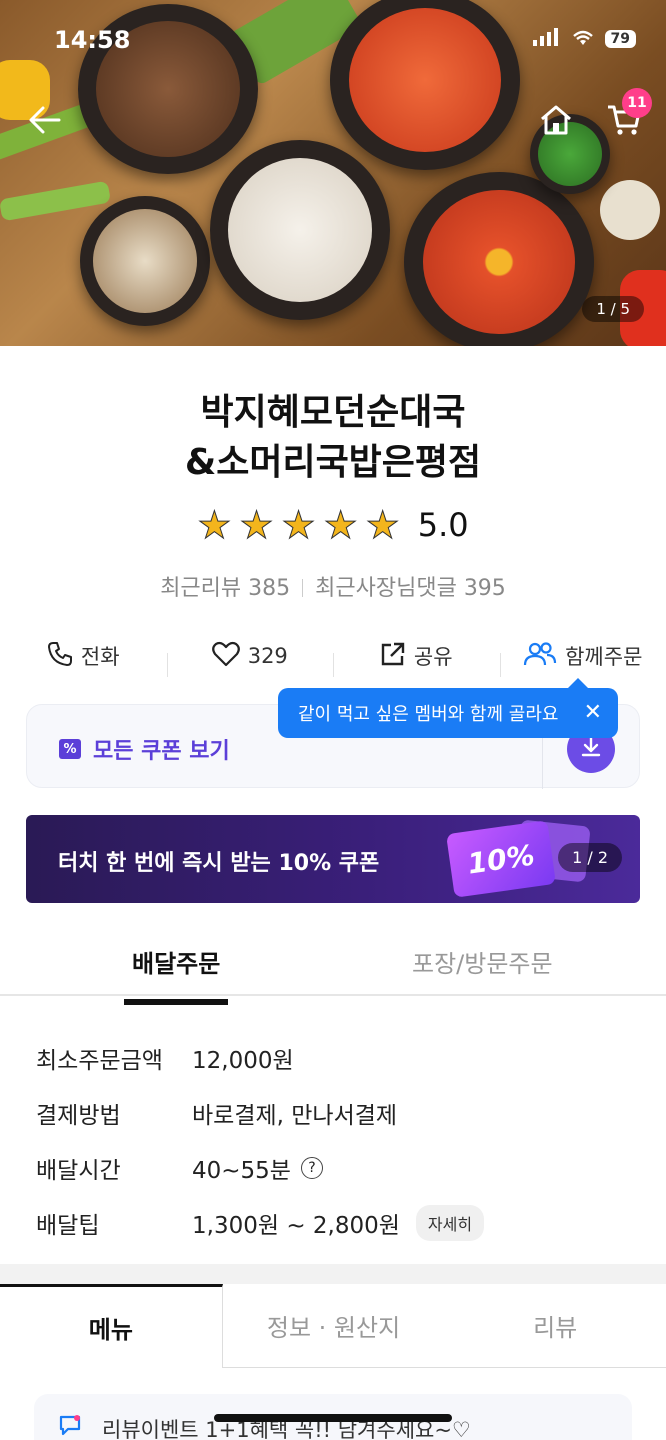 The width and height of the screenshot is (666, 1440). Describe the element at coordinates (311, 1167) in the screenshot. I see `help-icon: ?` at that location.